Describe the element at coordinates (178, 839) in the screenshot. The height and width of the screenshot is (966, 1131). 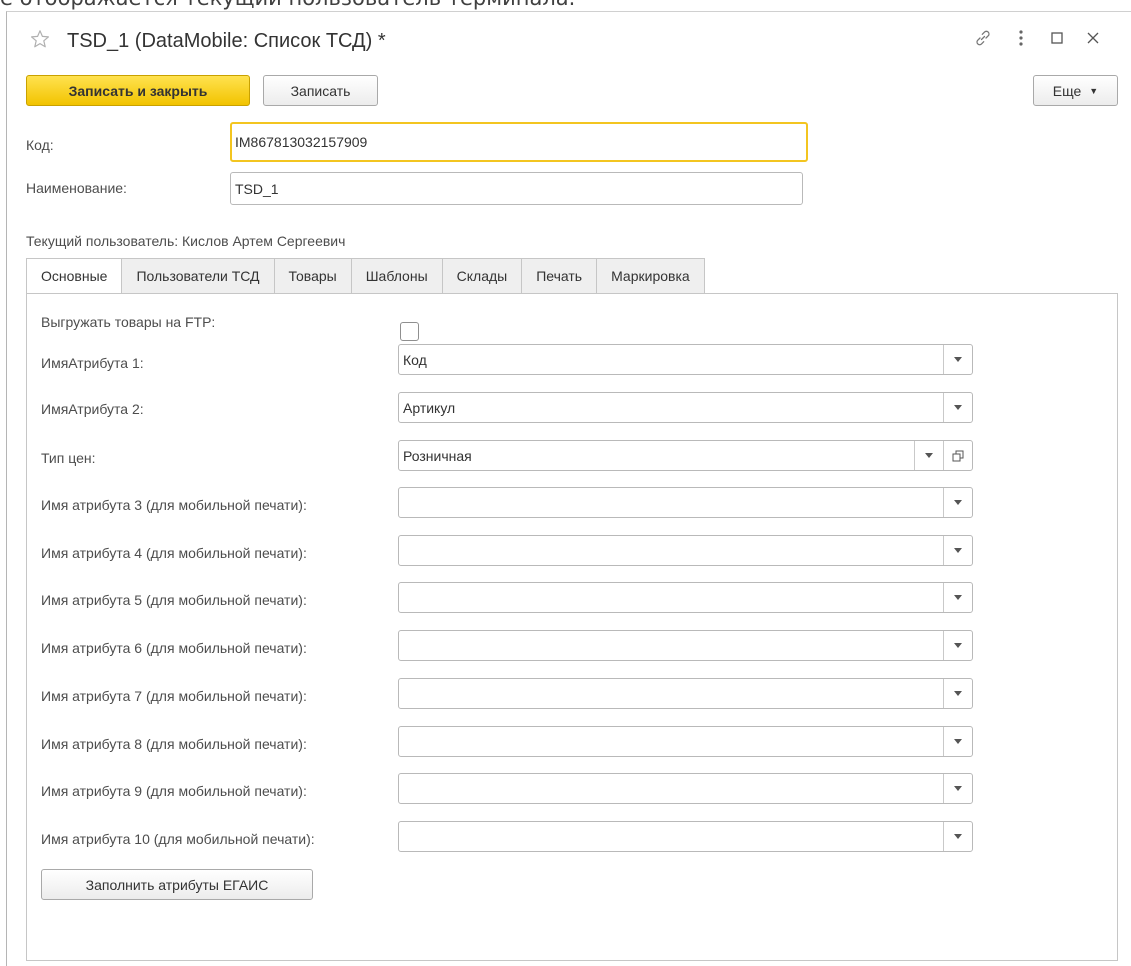
I see `mobile-attr-label: Имя атрибута 10 (для мобильной печати):` at that location.